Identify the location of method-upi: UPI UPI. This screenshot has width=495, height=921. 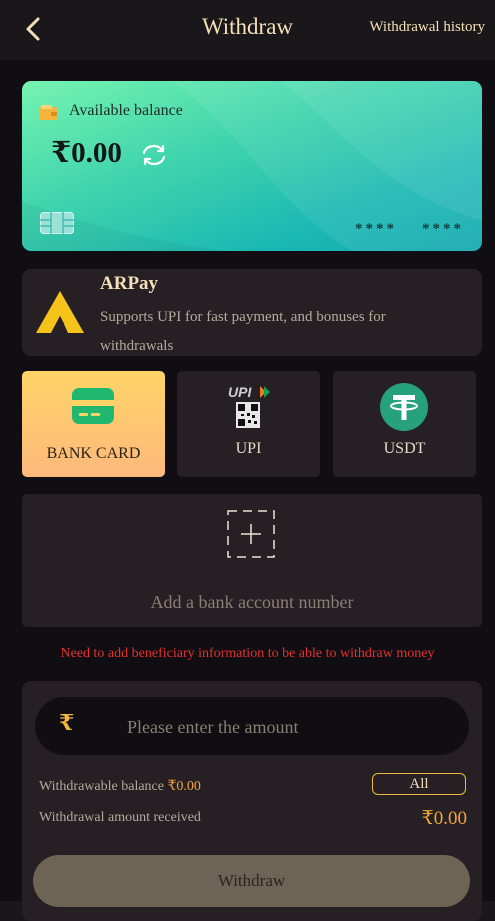
(248, 424).